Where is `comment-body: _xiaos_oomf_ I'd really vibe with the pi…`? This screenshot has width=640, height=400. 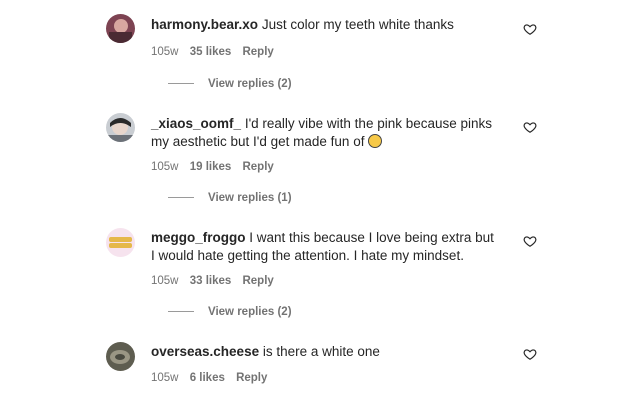
comment-body: _xiaos_oomf_ I'd really vibe with the pi… is located at coordinates (323, 133).